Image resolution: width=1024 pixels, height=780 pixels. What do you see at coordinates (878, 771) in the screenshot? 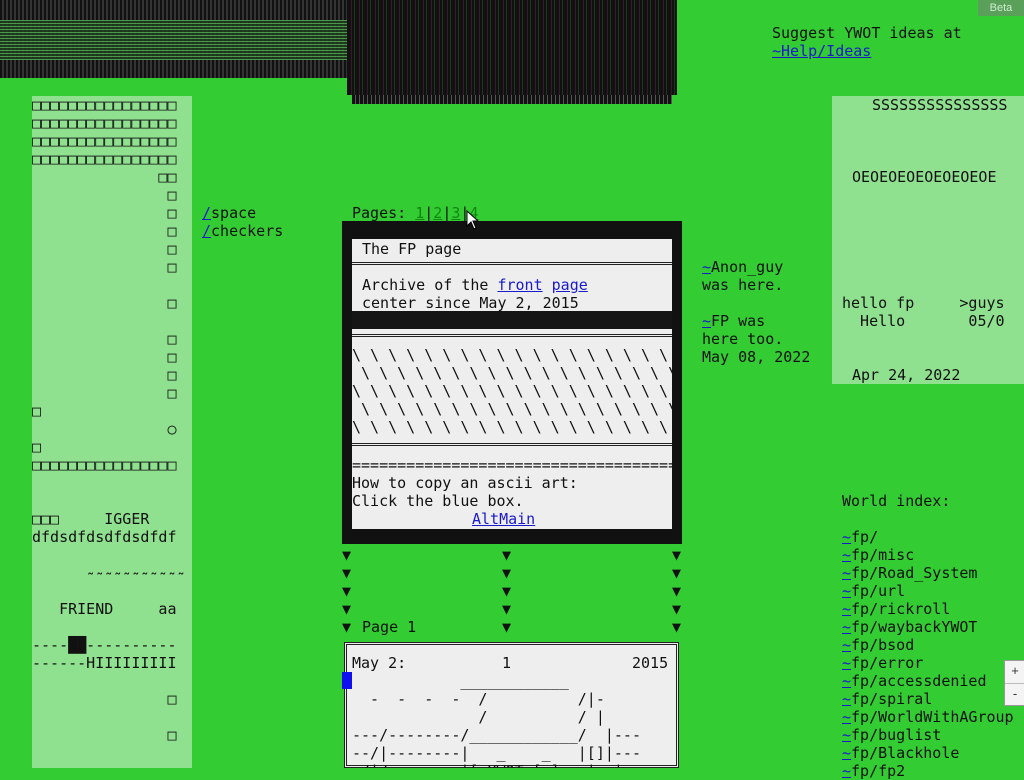
I see `world-link-label: fp/fp2` at bounding box center [878, 771].